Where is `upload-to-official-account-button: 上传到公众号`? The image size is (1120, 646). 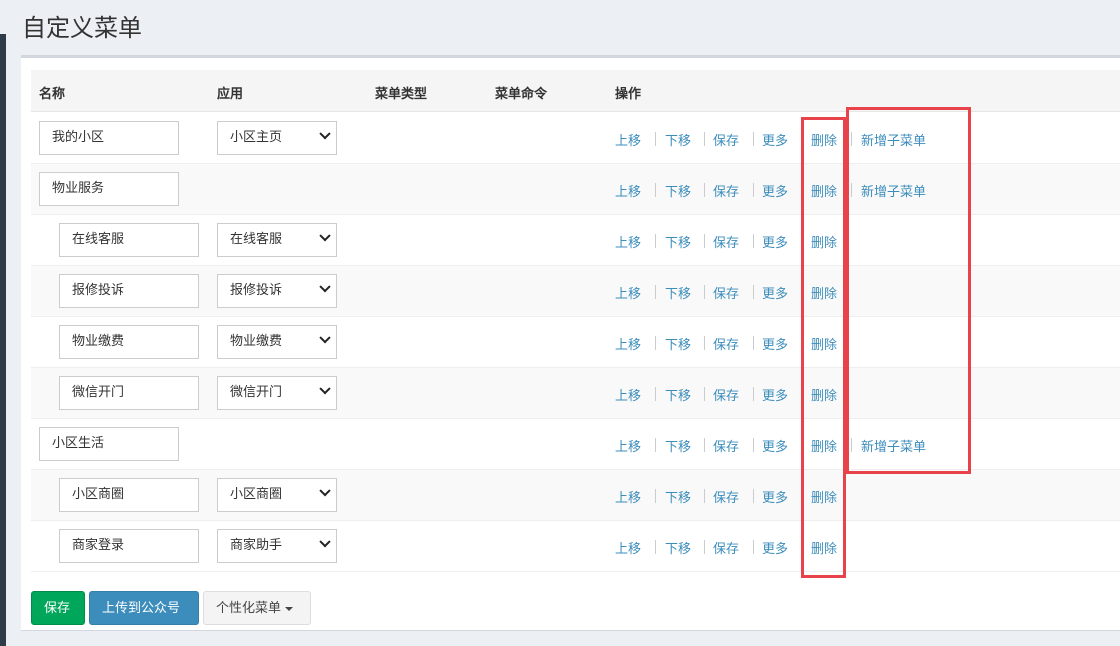 upload-to-official-account-button: 上传到公众号 is located at coordinates (144, 608).